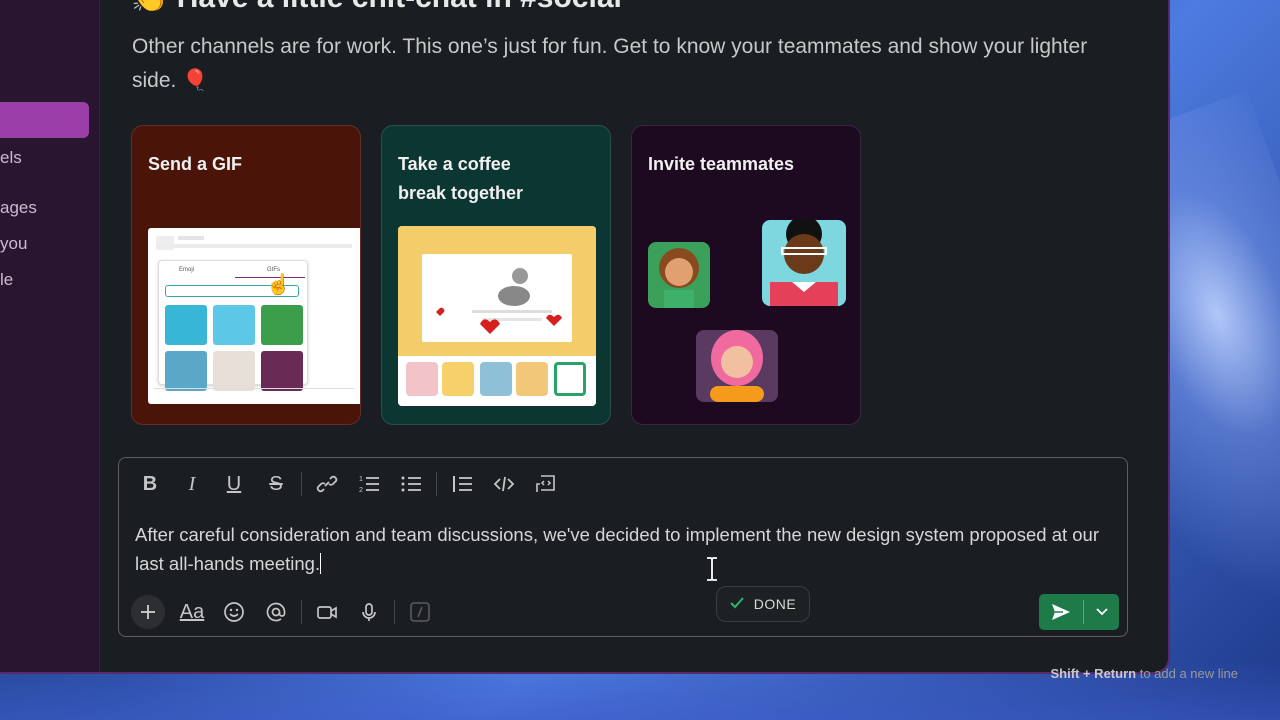  What do you see at coordinates (461, 178) in the screenshot?
I see `card-title: Take a coffee break together` at bounding box center [461, 178].